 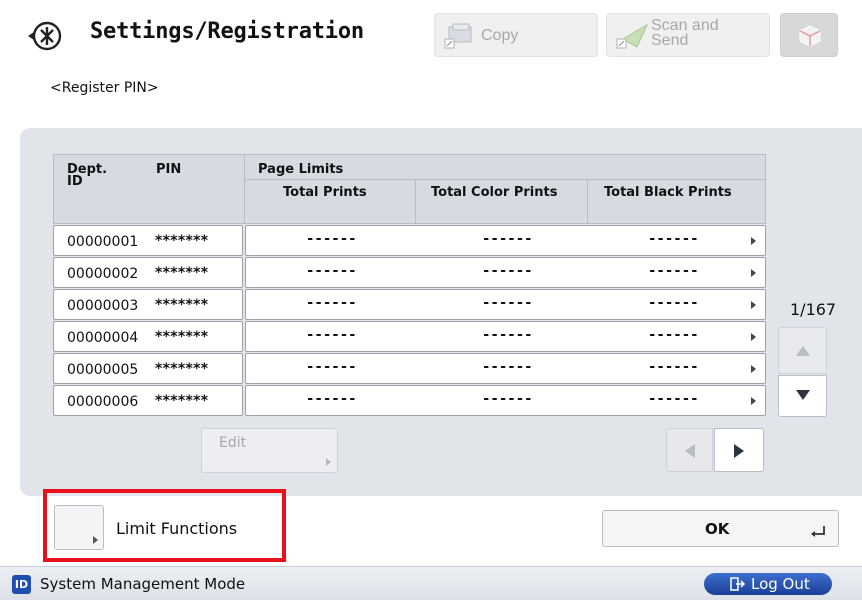 I want to click on header-bar: Settings/Registration Copy Scan and Send, so click(x=431, y=36).